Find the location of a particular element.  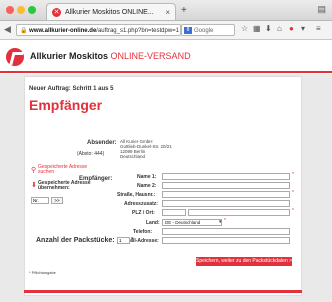

use-saved-address-label: Gespeicherte Adresse übernehmen: is located at coordinates (64, 186).